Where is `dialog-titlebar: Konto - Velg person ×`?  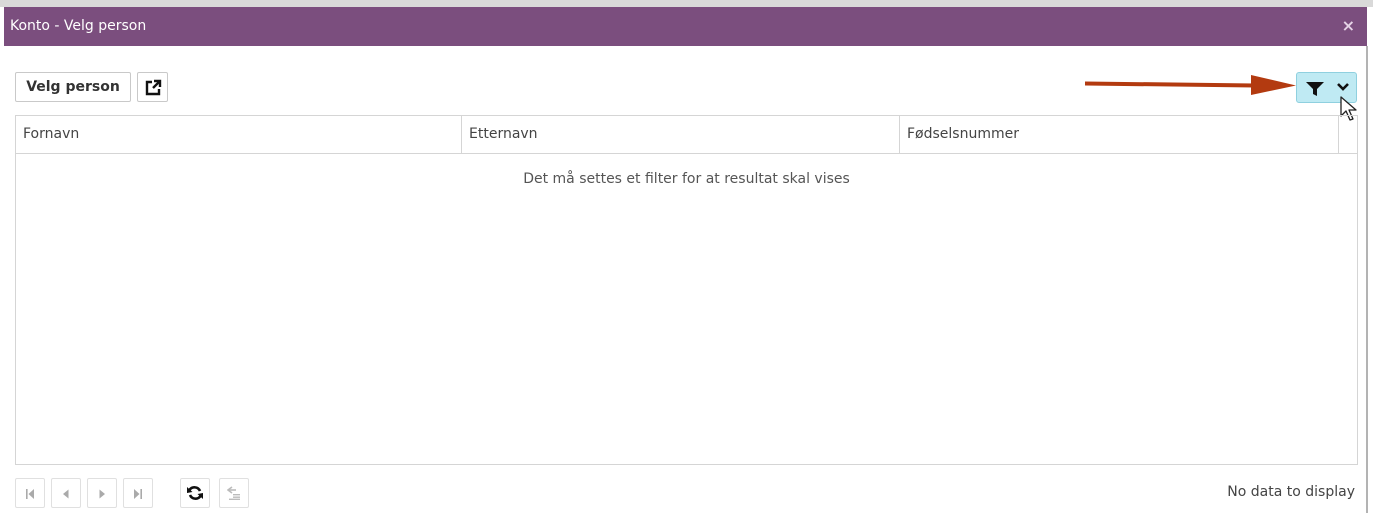 dialog-titlebar: Konto - Velg person × is located at coordinates (685, 26).